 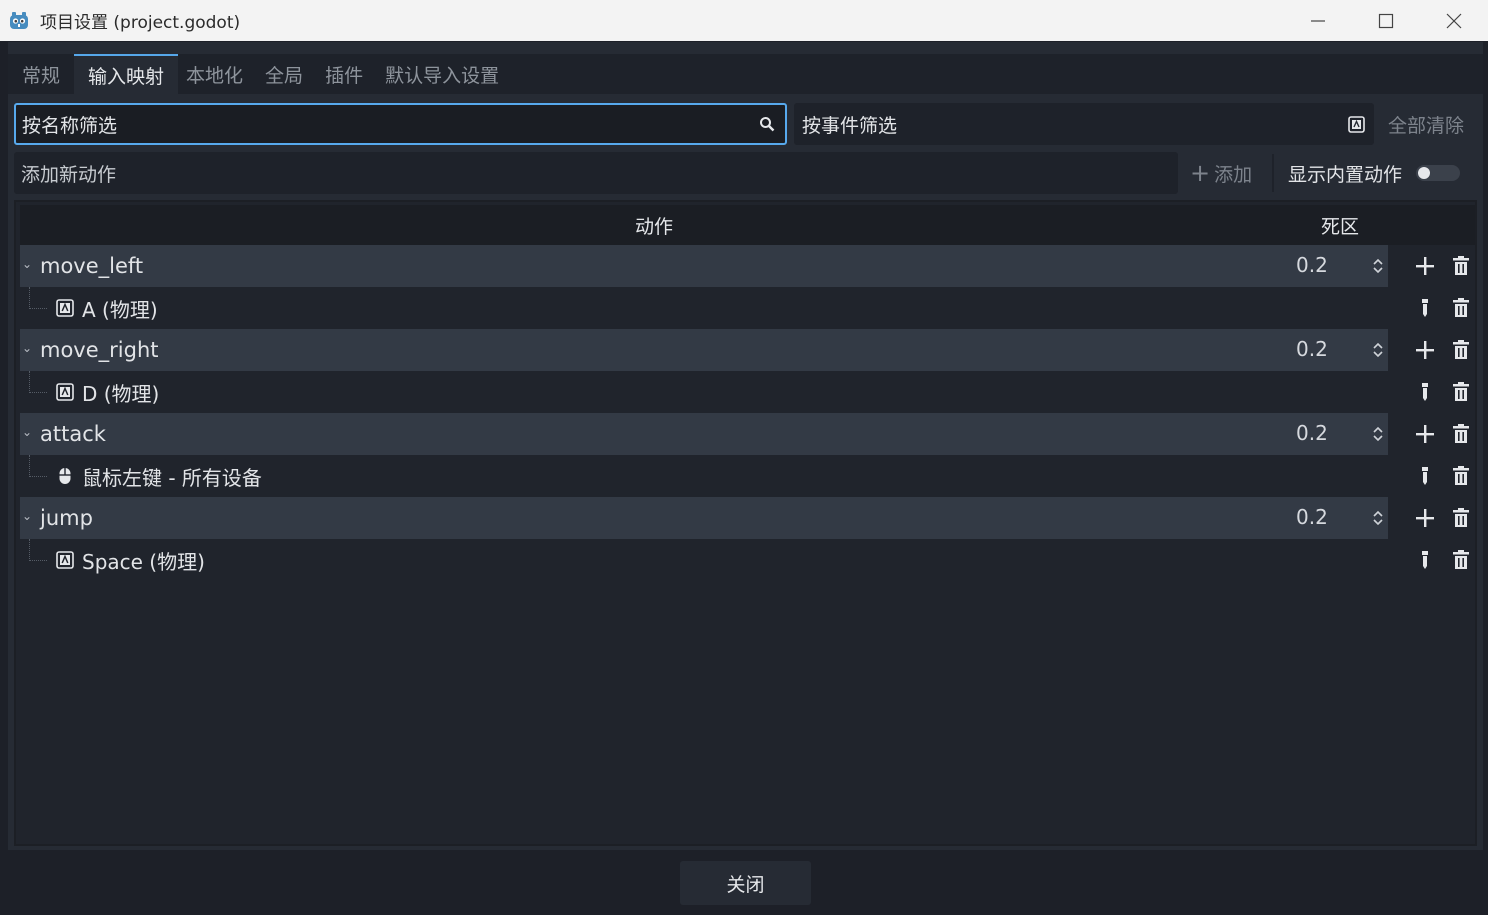 I want to click on show-builtin-toggle, so click(x=1438, y=173).